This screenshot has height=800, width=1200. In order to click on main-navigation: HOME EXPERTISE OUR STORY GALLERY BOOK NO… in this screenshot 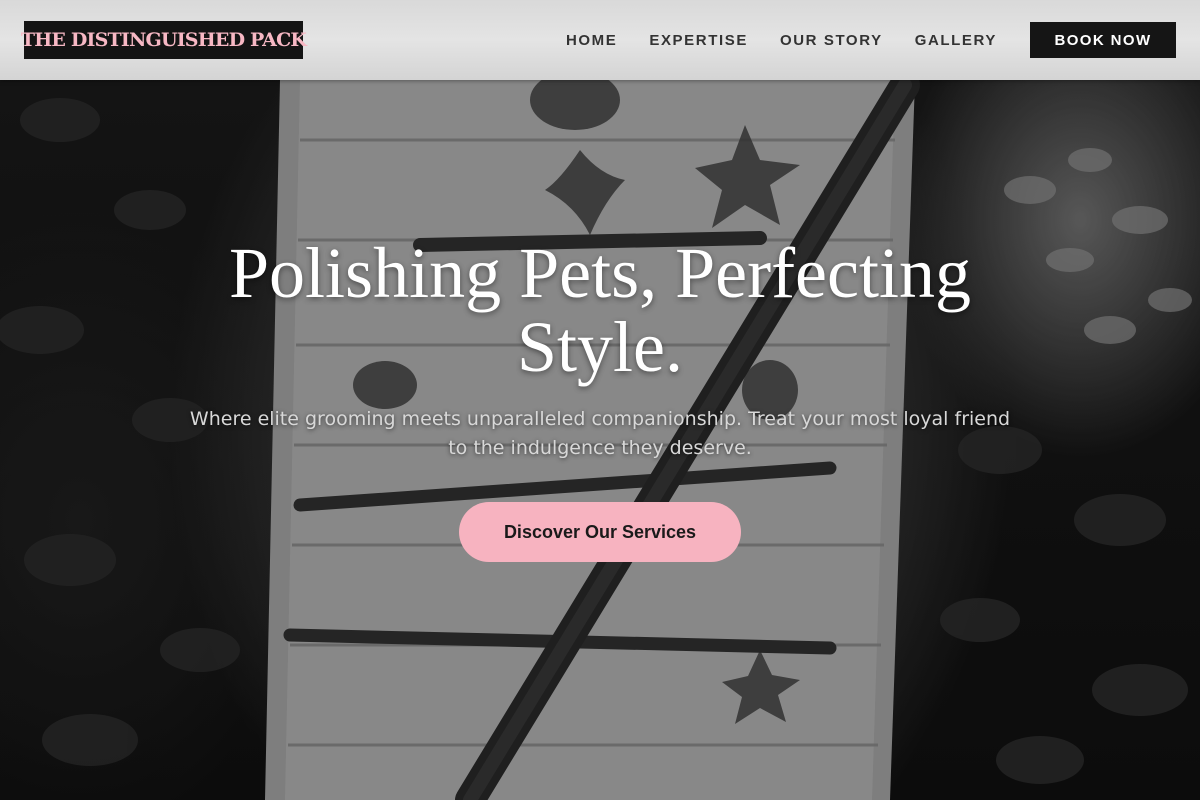, I will do `click(871, 40)`.